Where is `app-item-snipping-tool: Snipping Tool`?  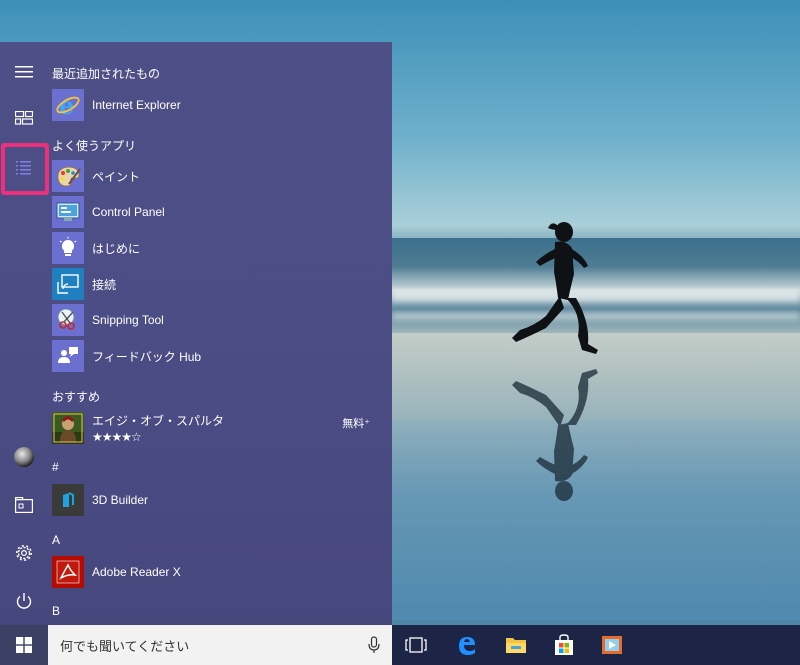
app-item-snipping-tool: Snipping Tool is located at coordinates (220, 320).